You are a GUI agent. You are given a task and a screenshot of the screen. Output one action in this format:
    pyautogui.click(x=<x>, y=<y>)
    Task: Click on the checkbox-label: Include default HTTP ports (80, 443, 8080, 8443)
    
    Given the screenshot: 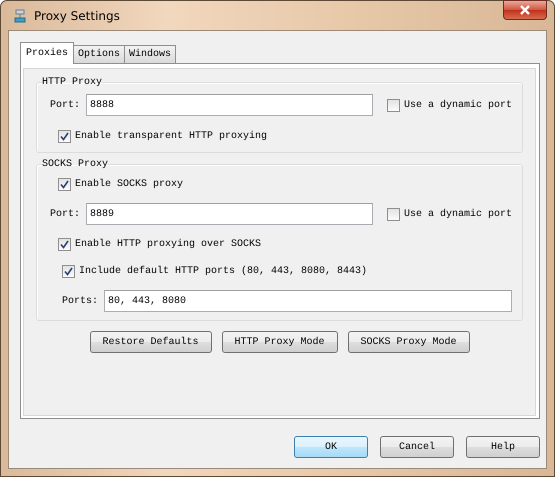 What is the action you would take?
    pyautogui.click(x=223, y=271)
    